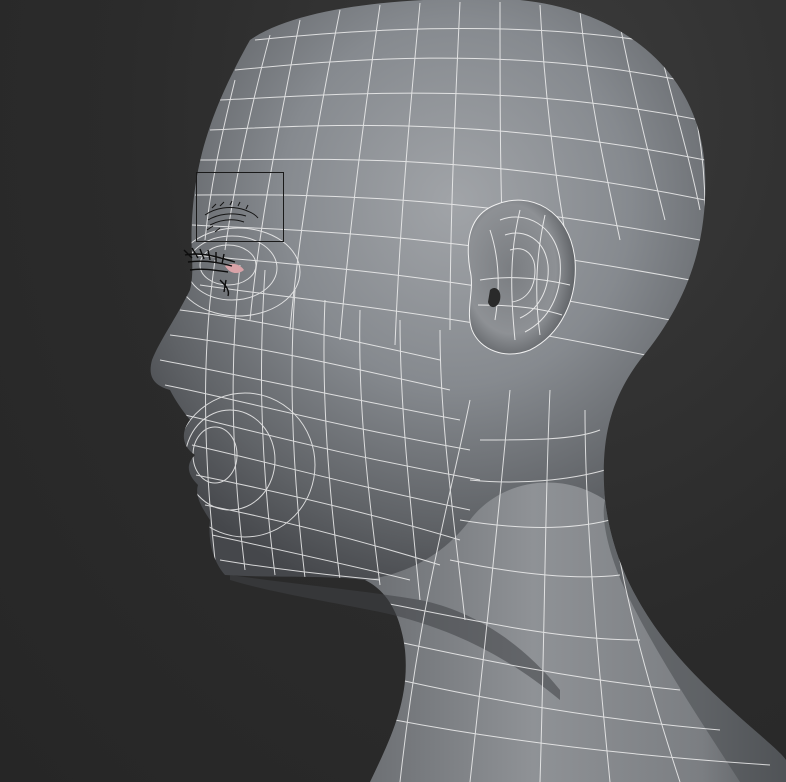  I want to click on selection-box, so click(240, 207).